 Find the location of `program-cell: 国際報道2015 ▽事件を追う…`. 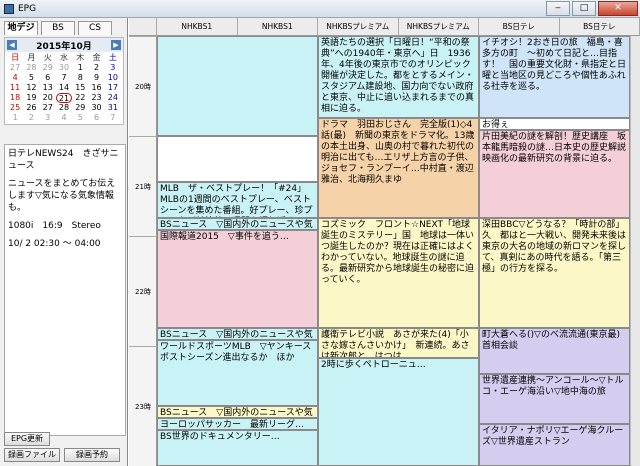

program-cell: 国際報道2015 ▽事件を追う… is located at coordinates (237, 279).